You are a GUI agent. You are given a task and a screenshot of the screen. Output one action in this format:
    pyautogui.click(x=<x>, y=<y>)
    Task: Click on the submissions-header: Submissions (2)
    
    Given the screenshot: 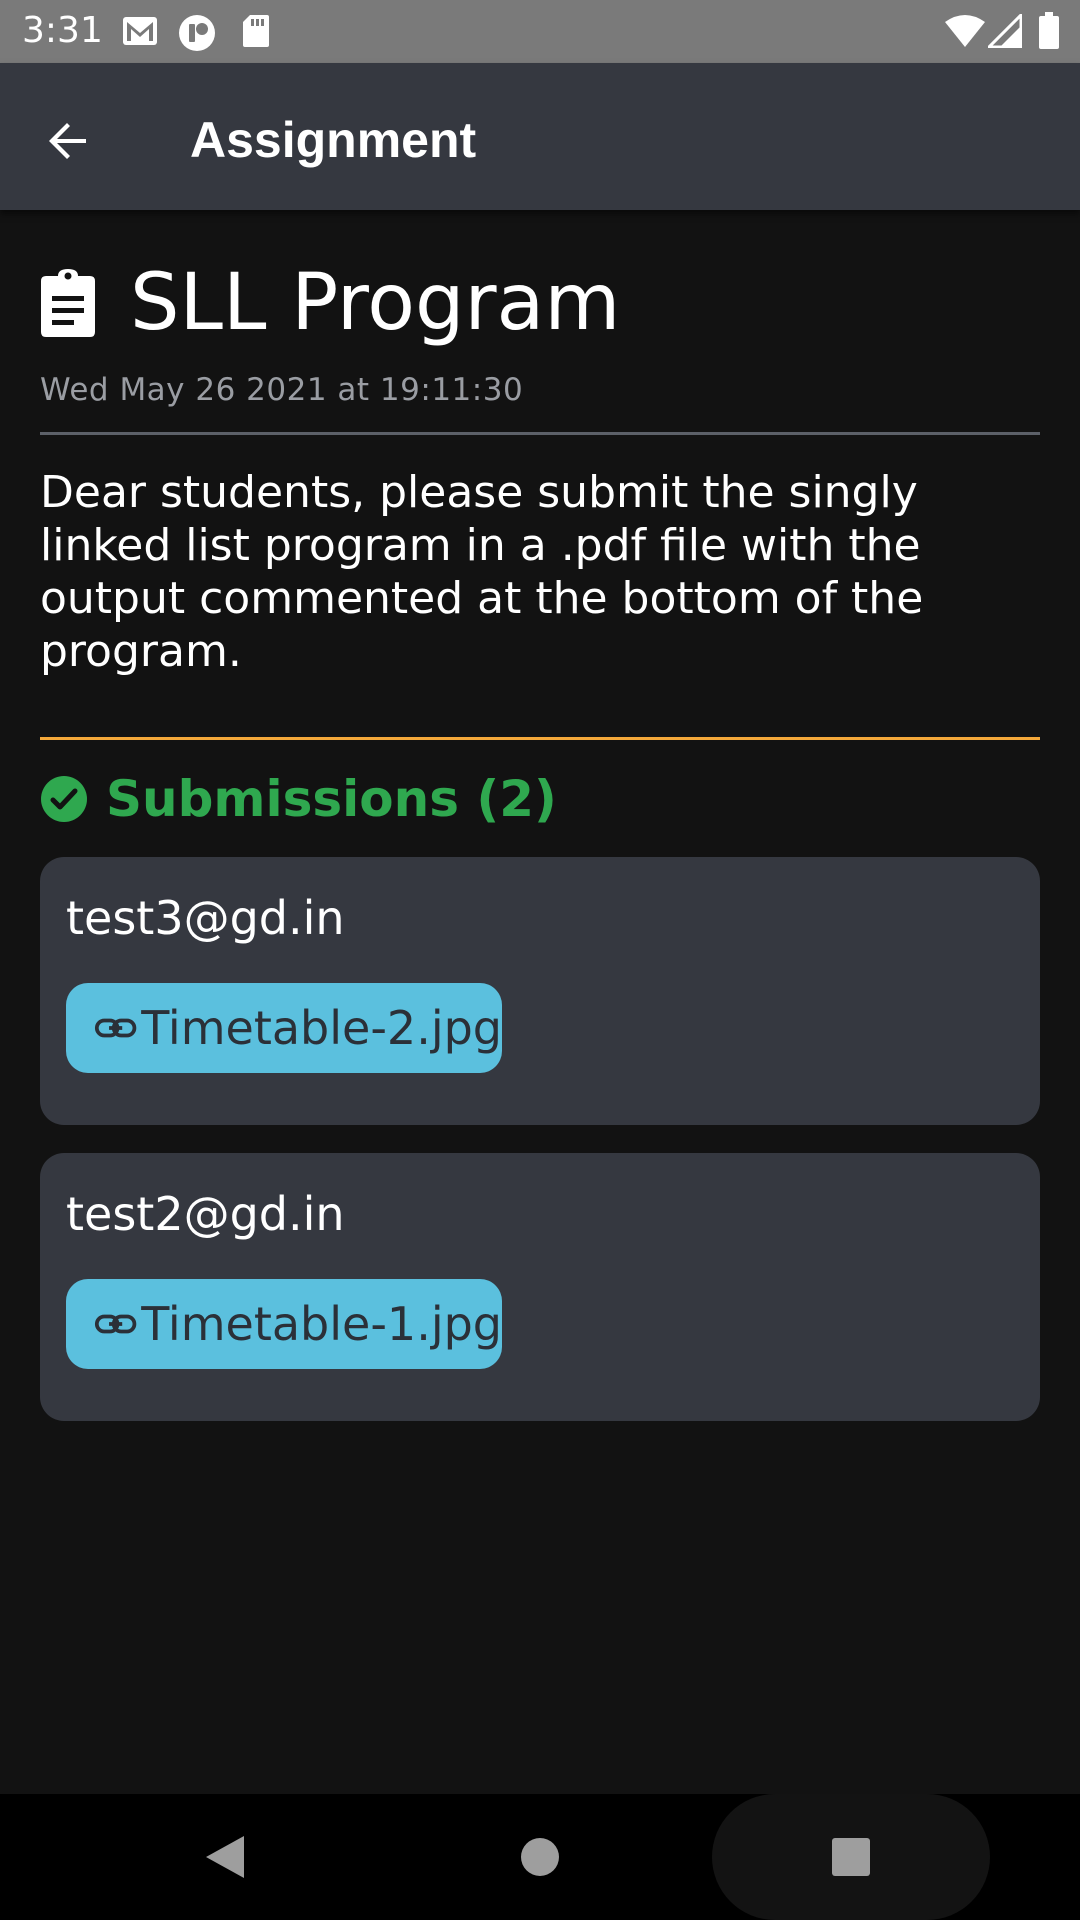 What is the action you would take?
    pyautogui.click(x=298, y=799)
    